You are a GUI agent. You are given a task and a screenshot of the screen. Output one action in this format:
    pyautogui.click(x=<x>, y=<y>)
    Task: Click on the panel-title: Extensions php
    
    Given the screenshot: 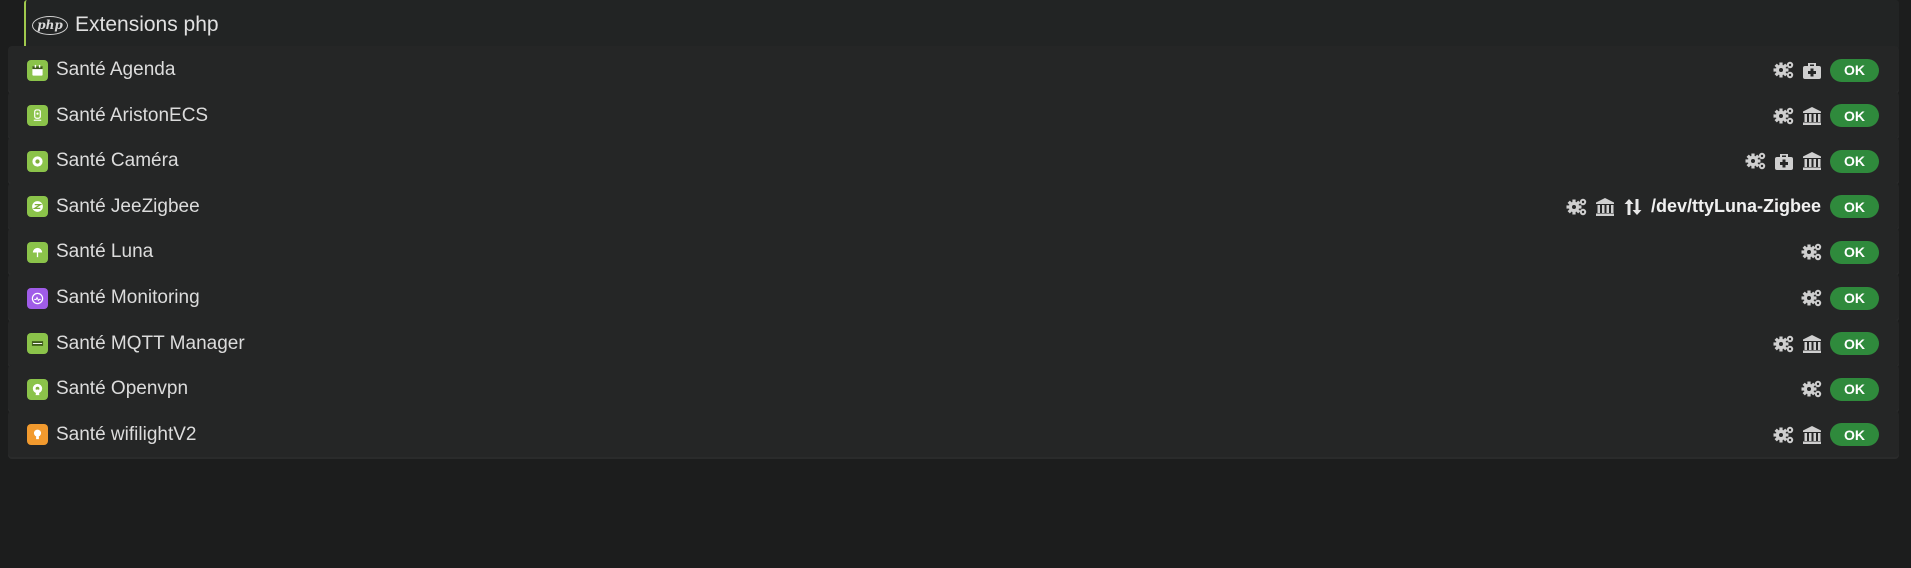 What is the action you would take?
    pyautogui.click(x=147, y=24)
    